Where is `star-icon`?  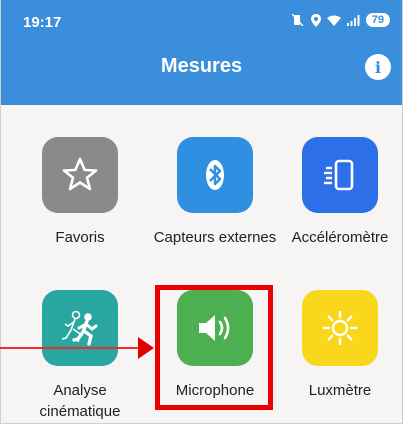 star-icon is located at coordinates (80, 174).